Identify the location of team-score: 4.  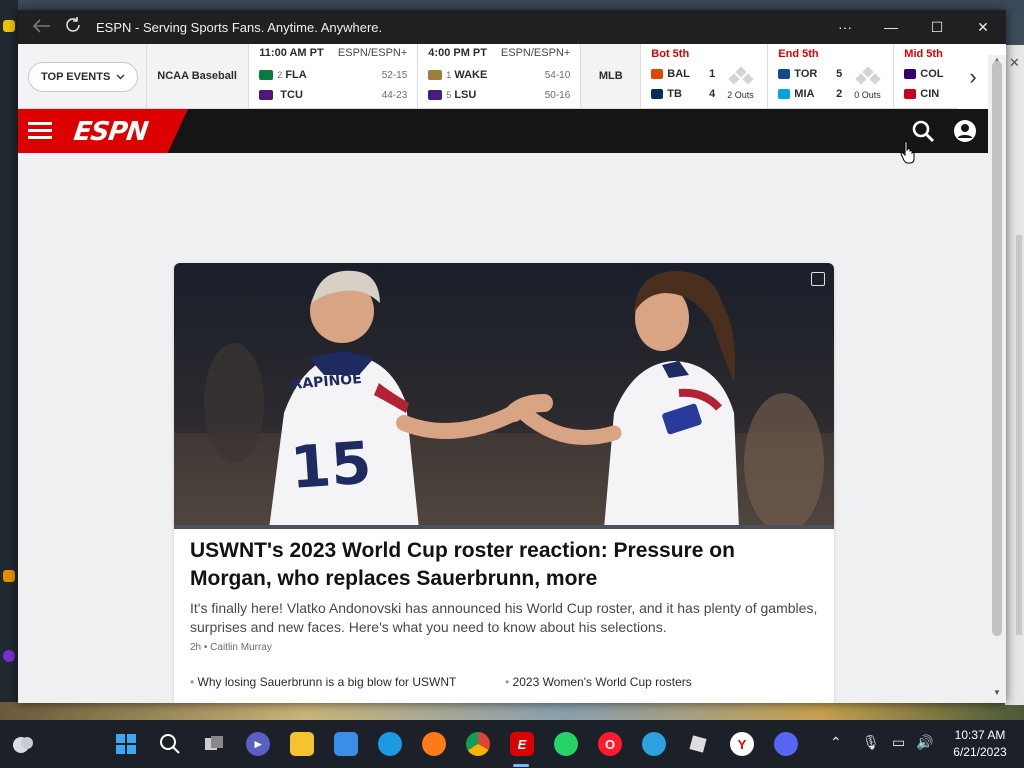
(712, 94).